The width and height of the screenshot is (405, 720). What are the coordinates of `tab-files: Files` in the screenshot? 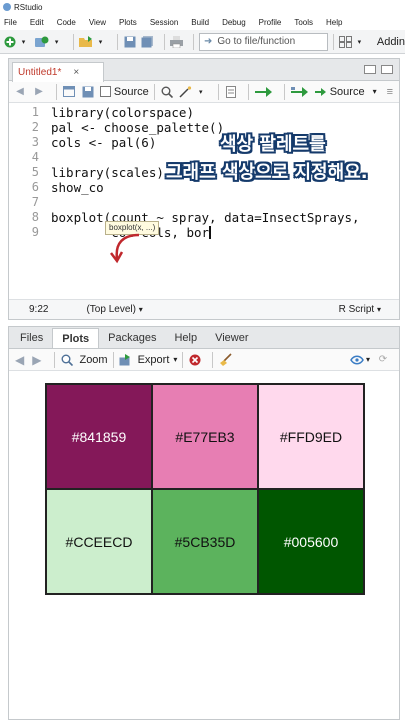 It's located at (31, 338).